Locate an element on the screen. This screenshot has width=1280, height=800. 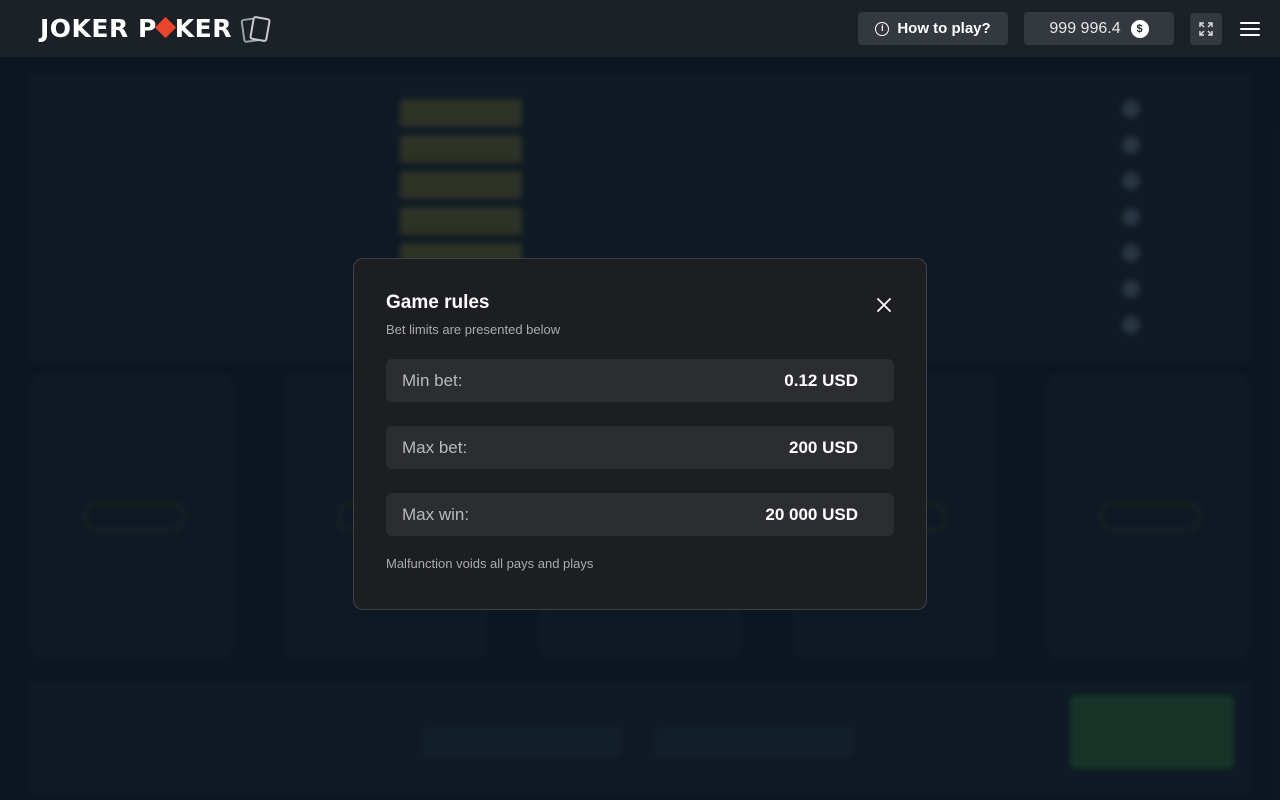
hamburger-icon is located at coordinates (1250, 22).